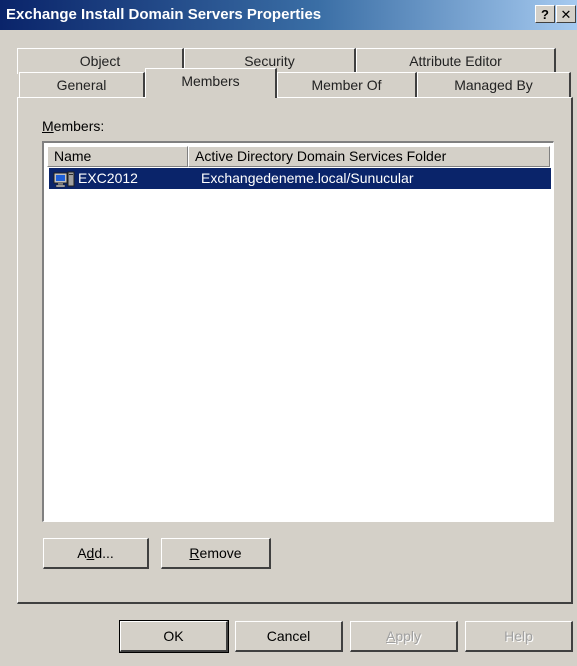 The height and width of the screenshot is (666, 577). I want to click on help-icon: ?, so click(545, 14).